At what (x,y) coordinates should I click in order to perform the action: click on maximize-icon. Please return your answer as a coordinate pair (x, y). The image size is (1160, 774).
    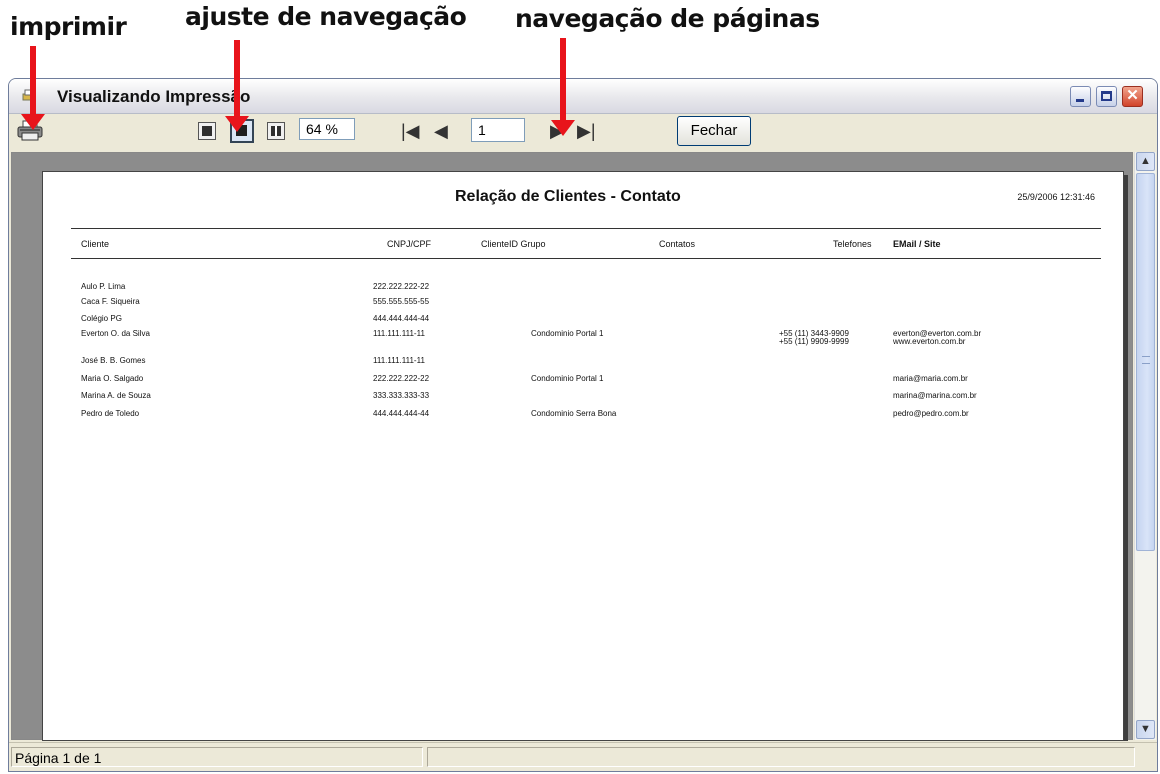
    Looking at the image, I should click on (1106, 96).